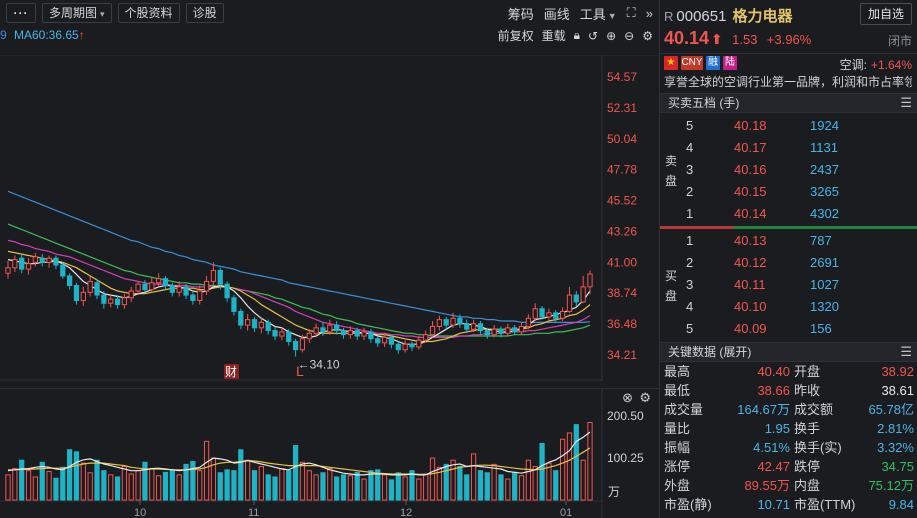 The image size is (917, 518). Describe the element at coordinates (77, 13) in the screenshot. I see `multi-period-button: 多周期图 ▾` at that location.